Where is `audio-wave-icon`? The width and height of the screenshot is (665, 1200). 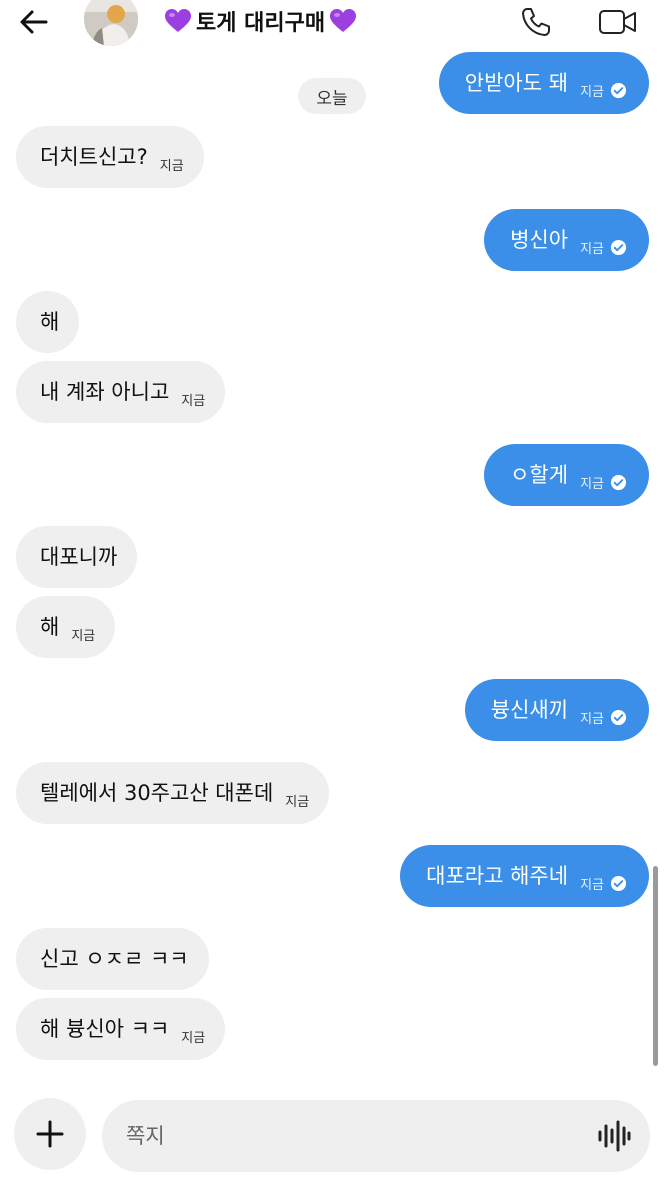 audio-wave-icon is located at coordinates (614, 1136).